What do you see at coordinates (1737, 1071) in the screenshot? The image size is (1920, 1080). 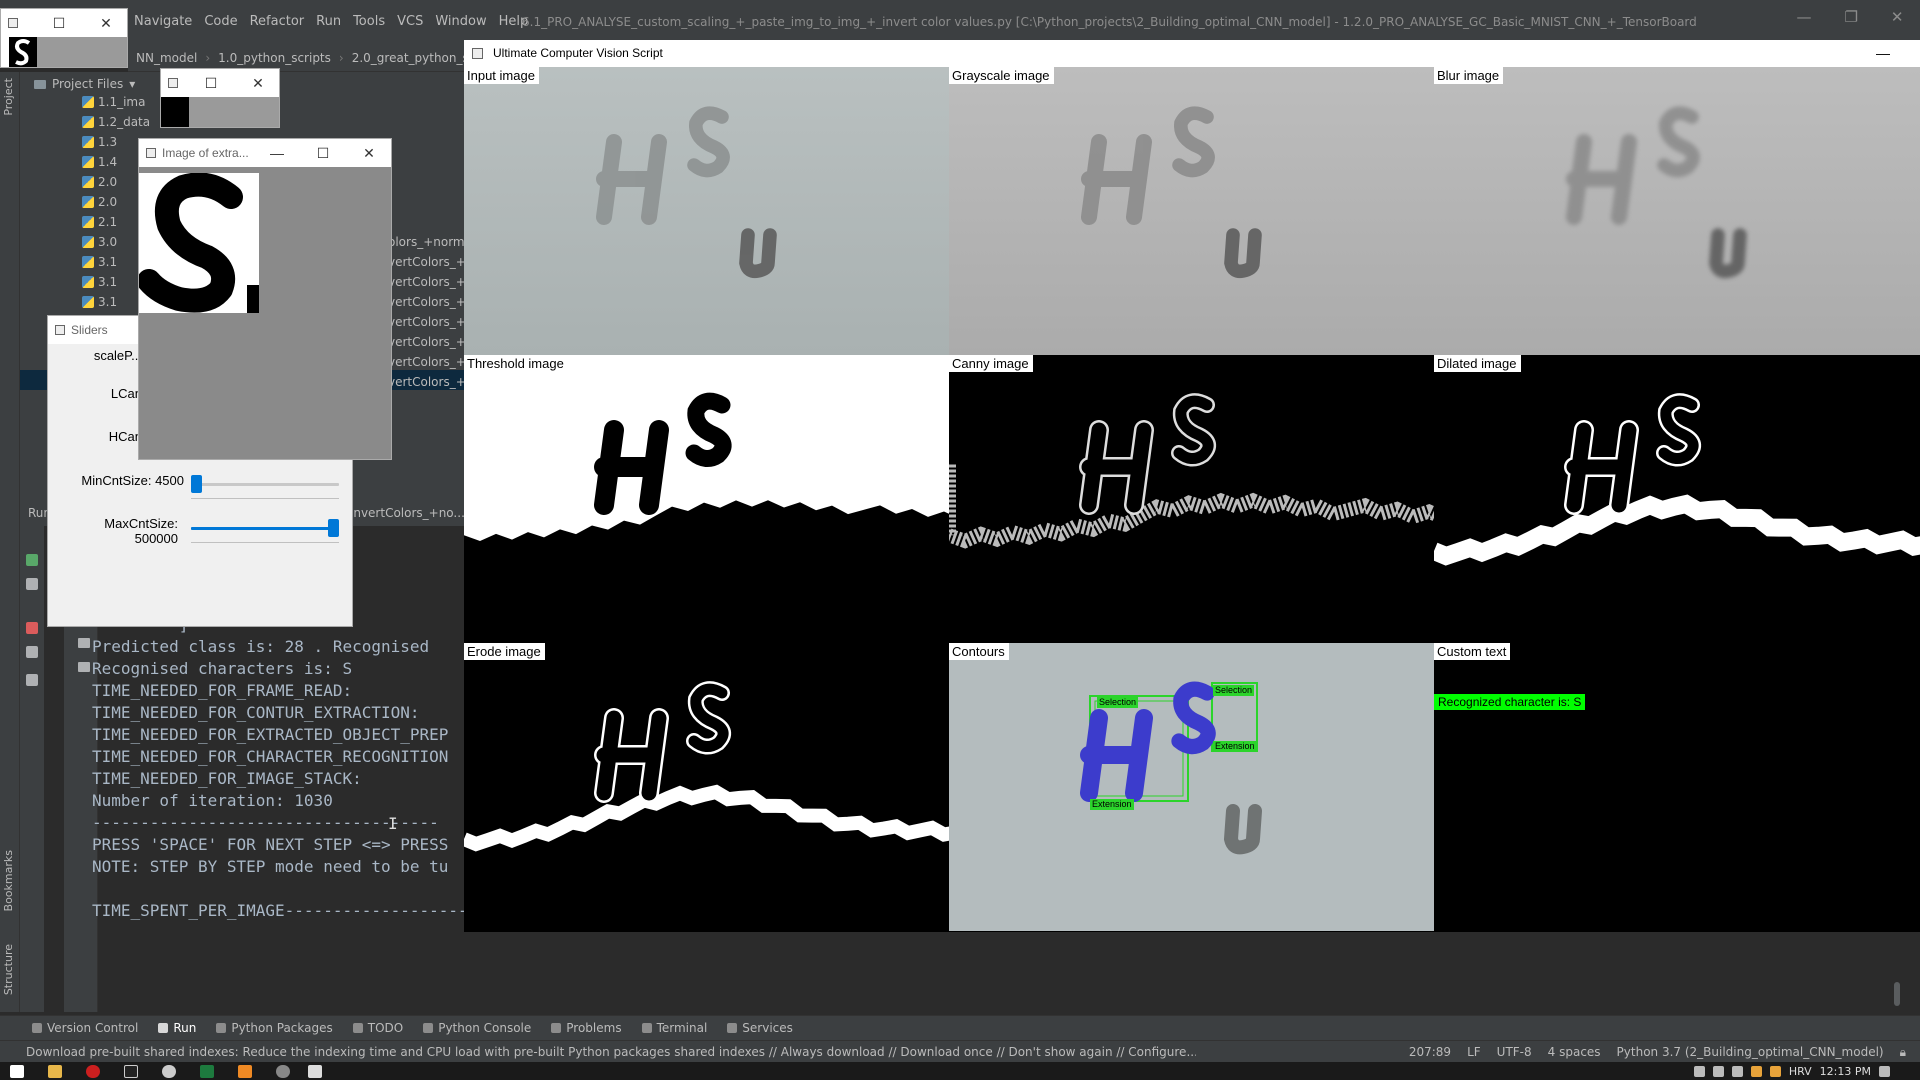 I see `volume-icon` at bounding box center [1737, 1071].